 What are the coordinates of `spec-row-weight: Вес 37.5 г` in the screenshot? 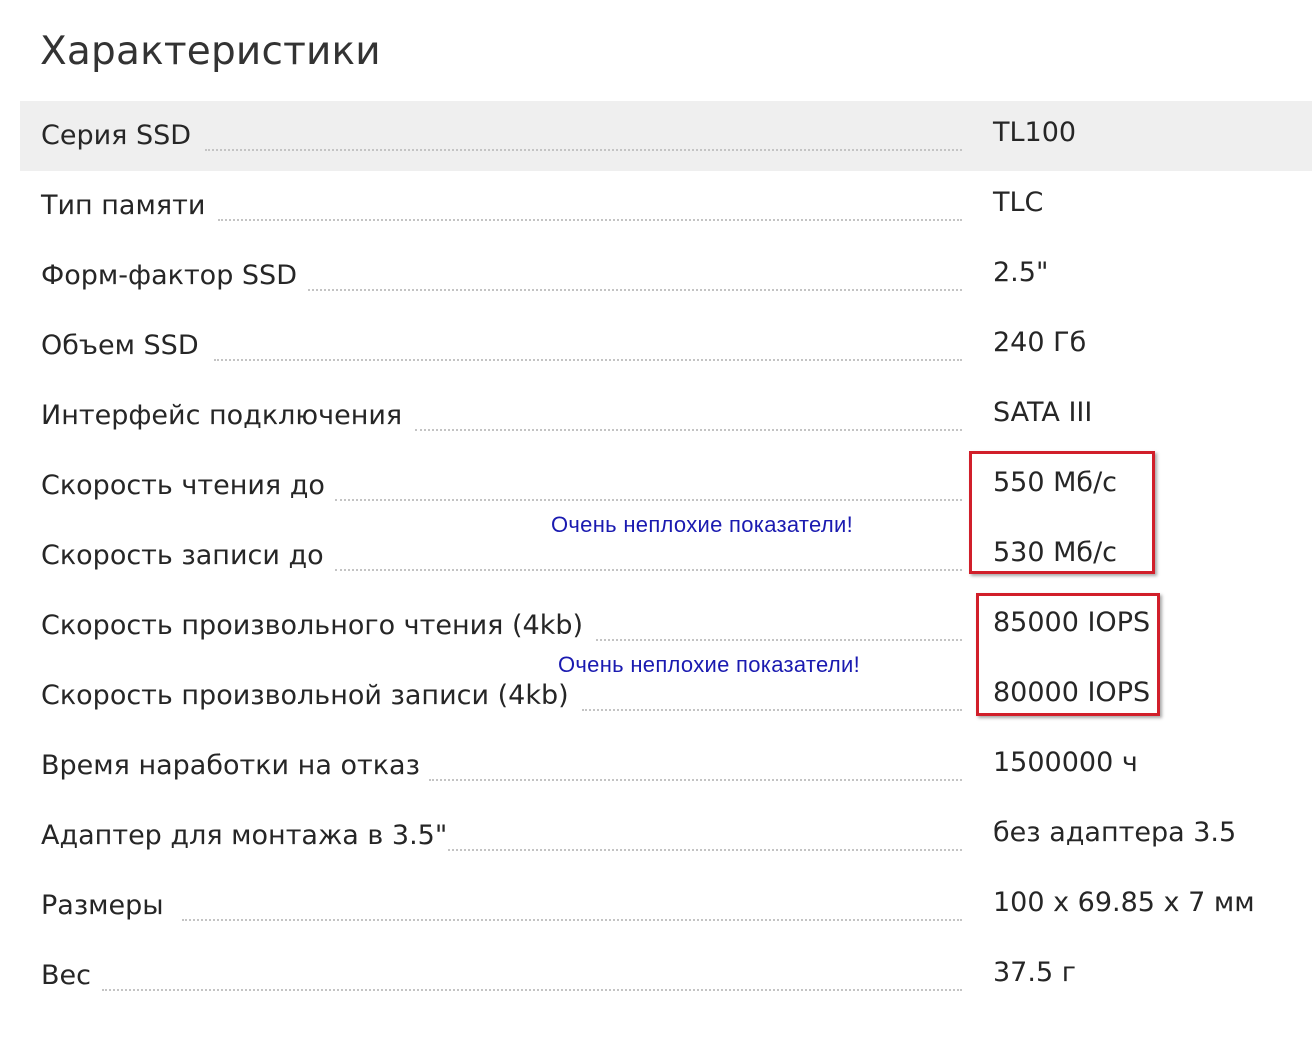 It's located at (666, 976).